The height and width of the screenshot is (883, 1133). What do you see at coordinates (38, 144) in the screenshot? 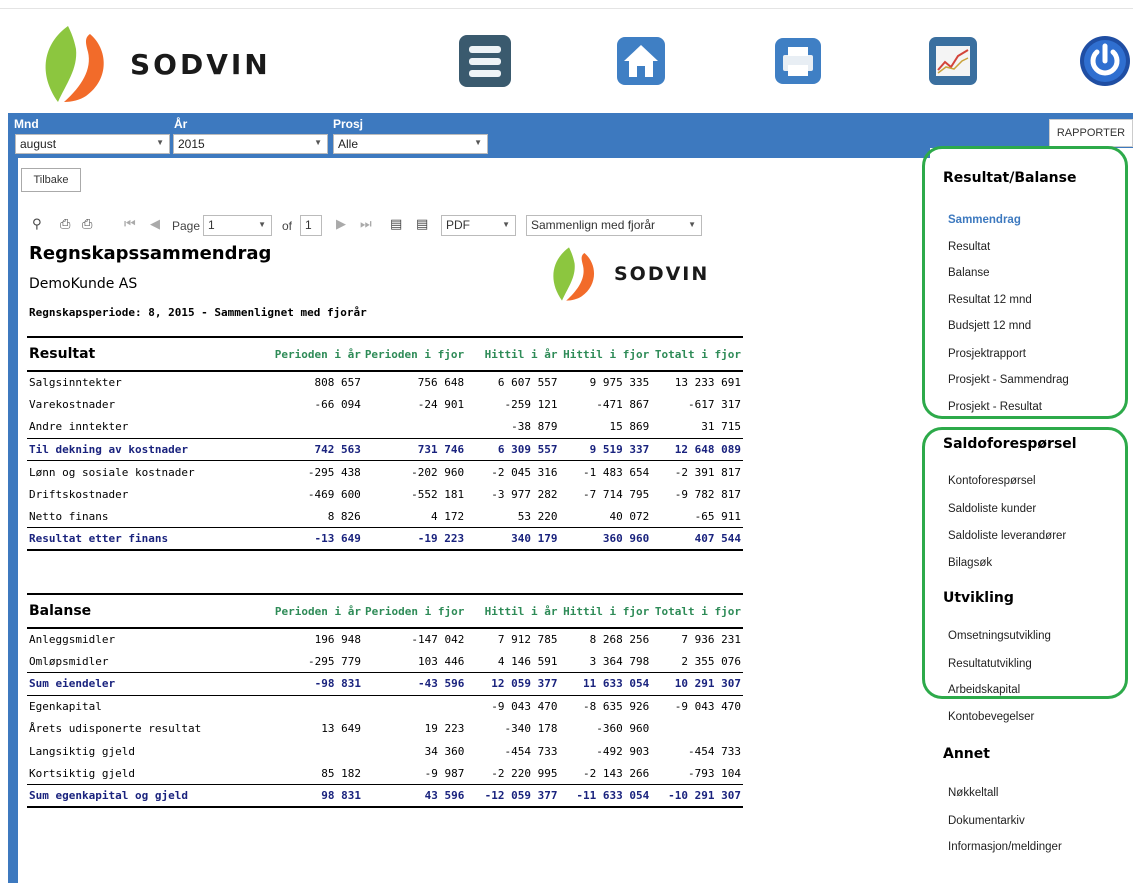
I see `month-select-value: august` at bounding box center [38, 144].